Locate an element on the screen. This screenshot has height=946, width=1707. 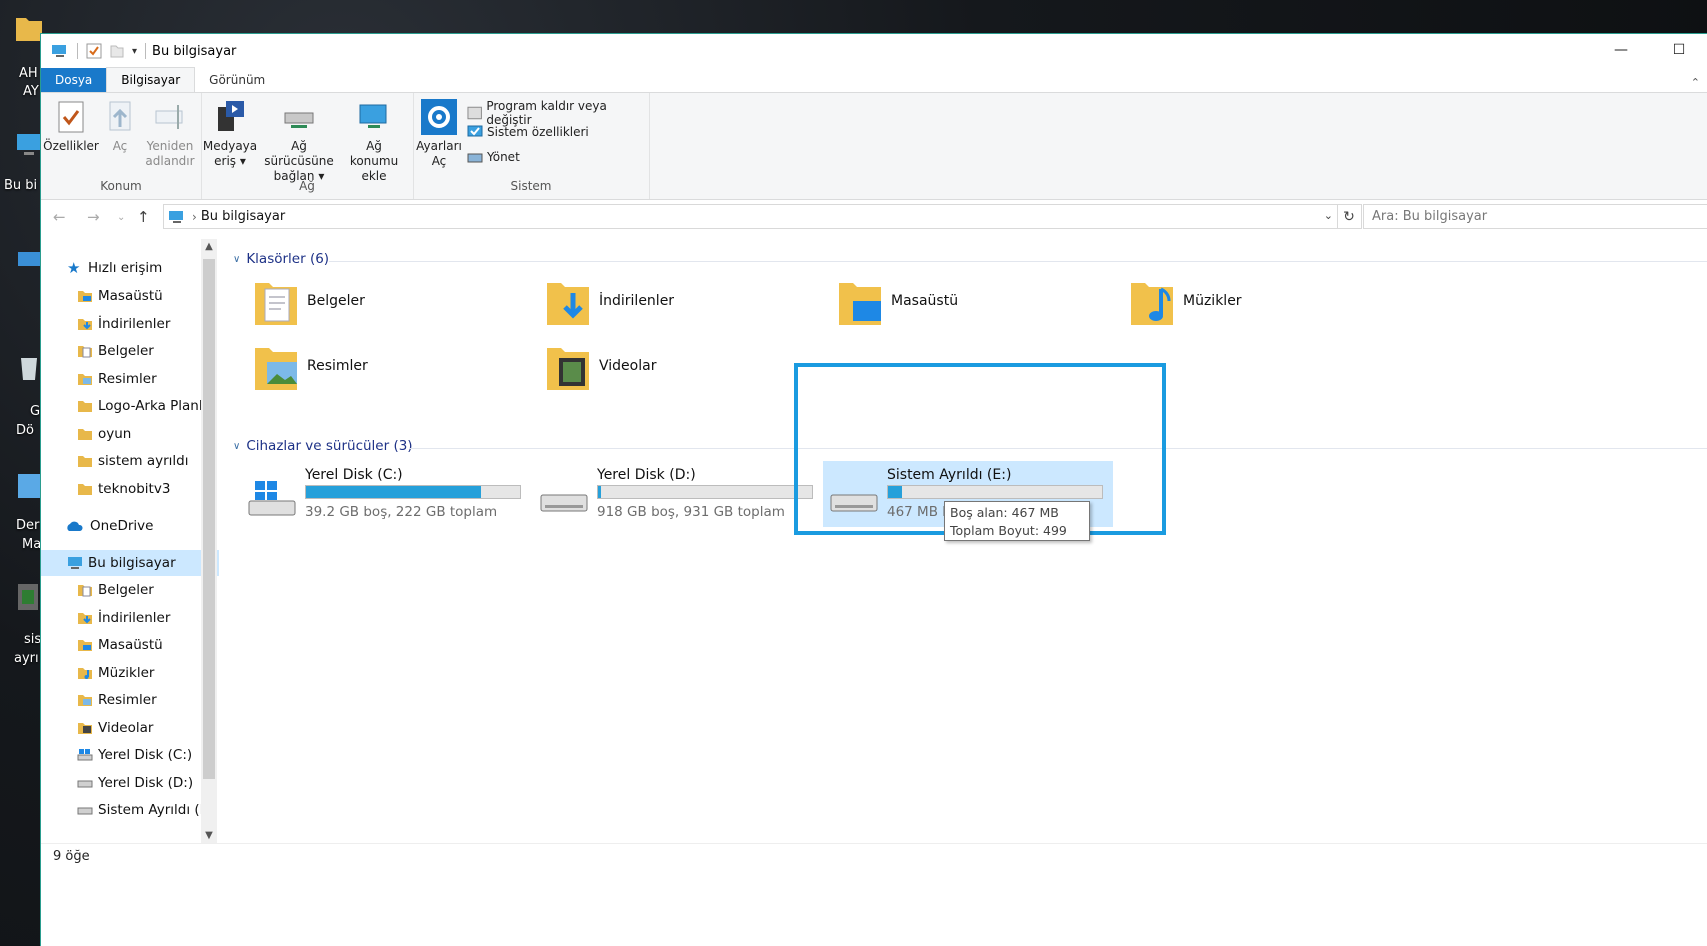
divider is located at coordinates (1018, 261).